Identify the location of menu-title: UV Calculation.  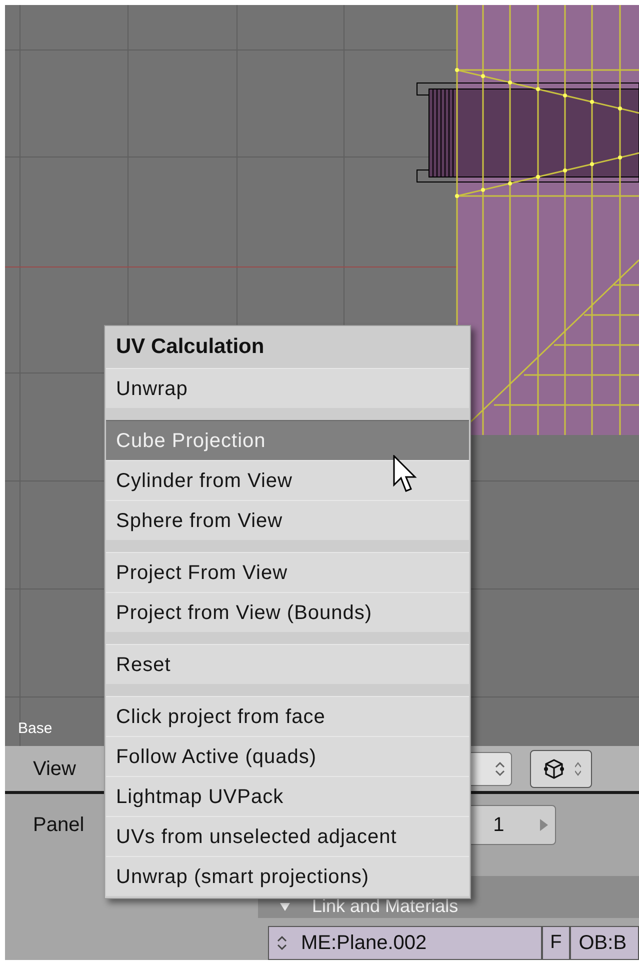
(190, 347).